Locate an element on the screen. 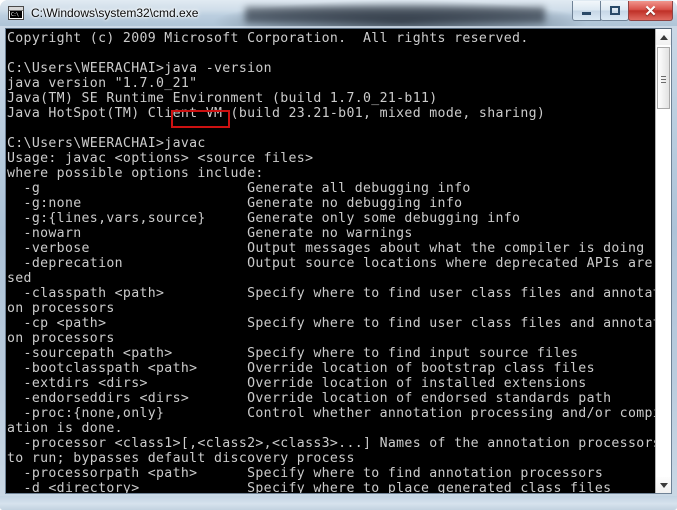 This screenshot has height=510, width=677. icon-prompt-text: C:\ is located at coordinates (16, 14).